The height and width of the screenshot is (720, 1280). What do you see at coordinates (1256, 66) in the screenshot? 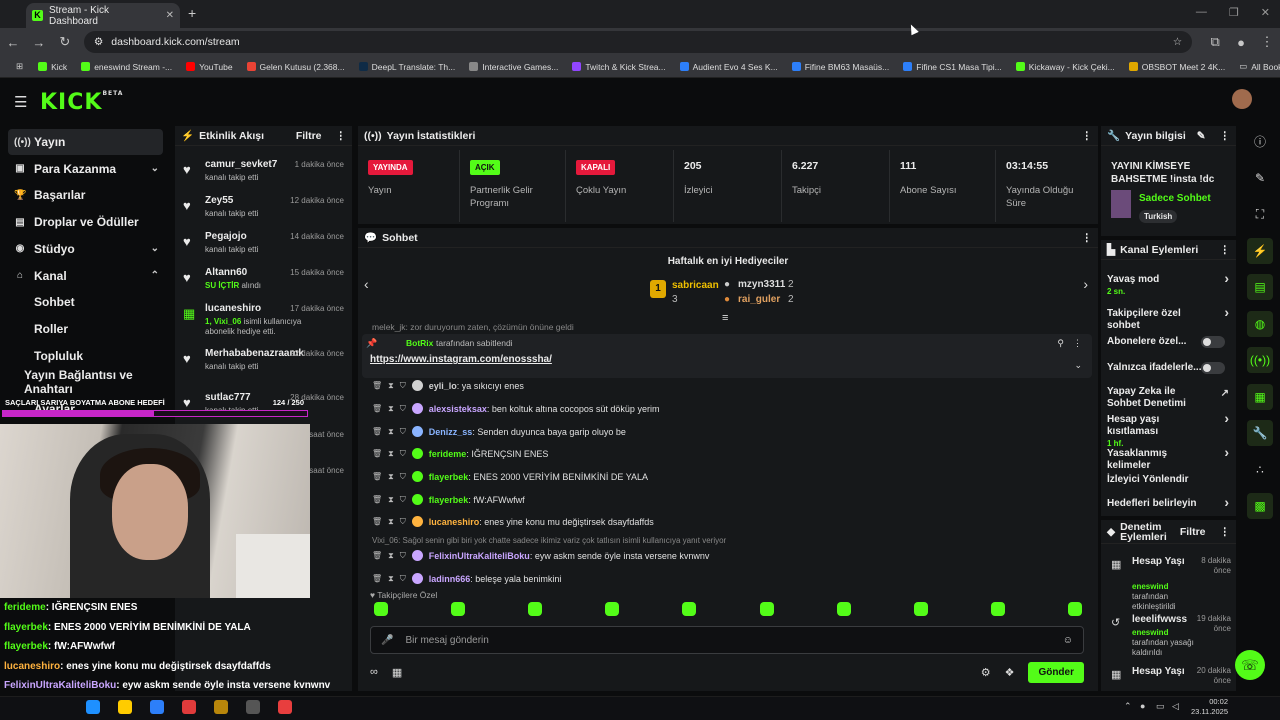
I see `all-bookmarks: ▭All Bookmarks` at bounding box center [1256, 66].